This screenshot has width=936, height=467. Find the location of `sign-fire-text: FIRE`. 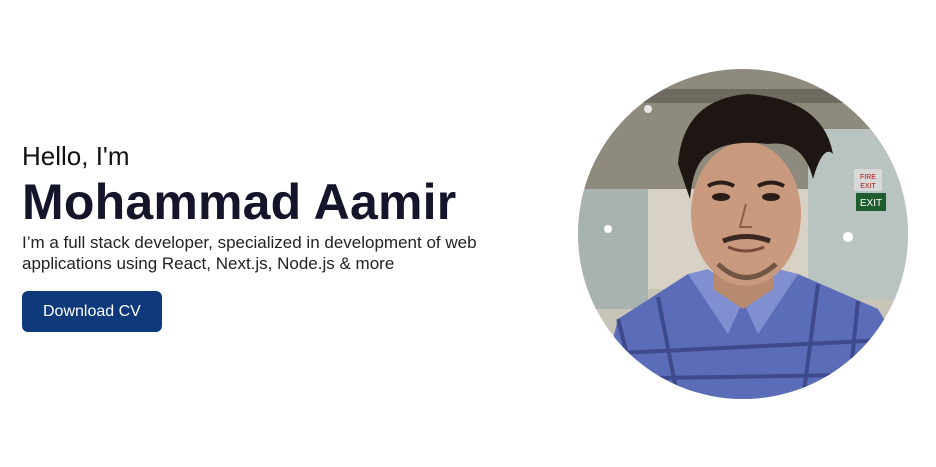

sign-fire-text: FIRE is located at coordinates (868, 177).